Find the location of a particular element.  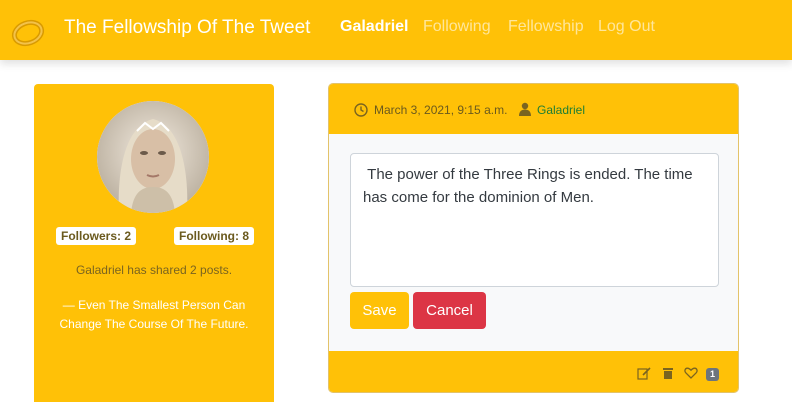

user-icon is located at coordinates (525, 109).